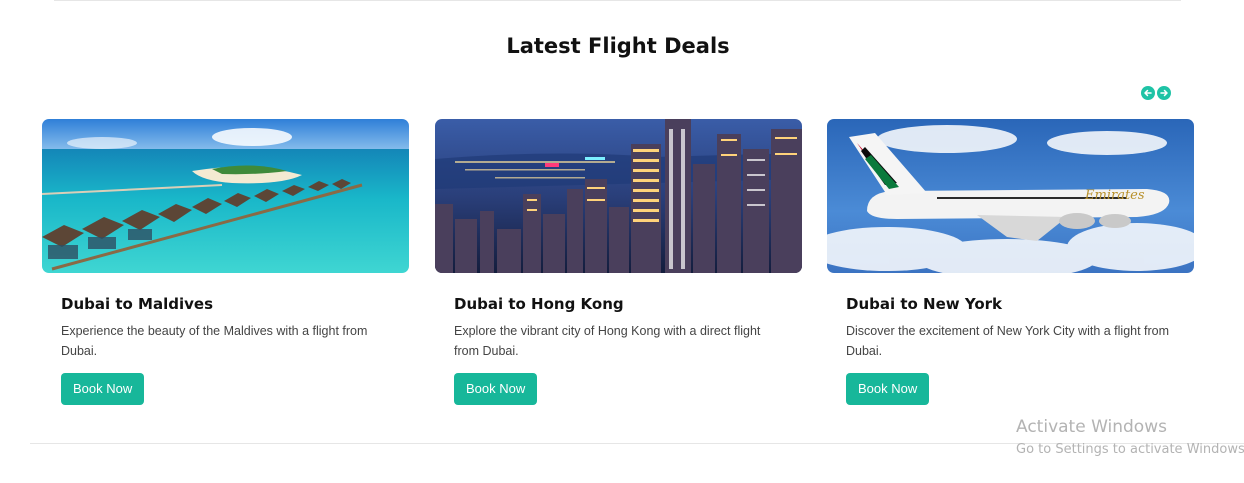 The image size is (1244, 483). What do you see at coordinates (924, 304) in the screenshot?
I see `deal-title: Dubai to New York` at bounding box center [924, 304].